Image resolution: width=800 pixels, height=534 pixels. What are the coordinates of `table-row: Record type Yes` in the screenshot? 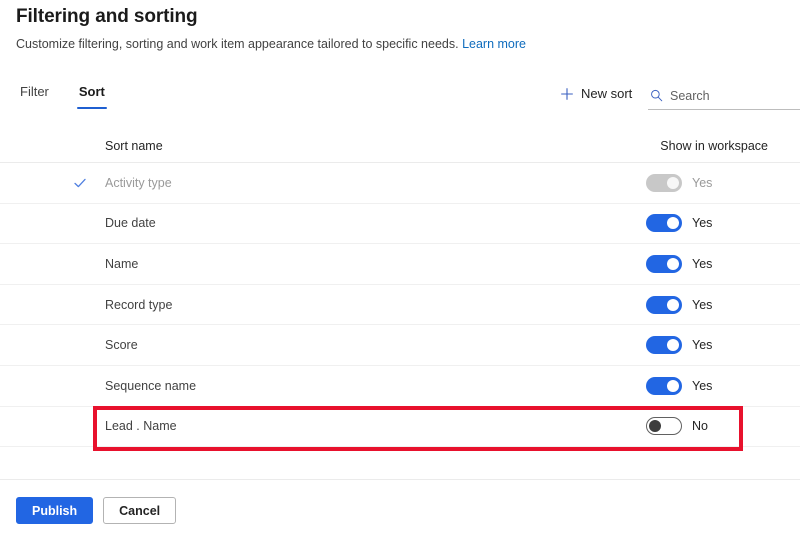 It's located at (400, 305).